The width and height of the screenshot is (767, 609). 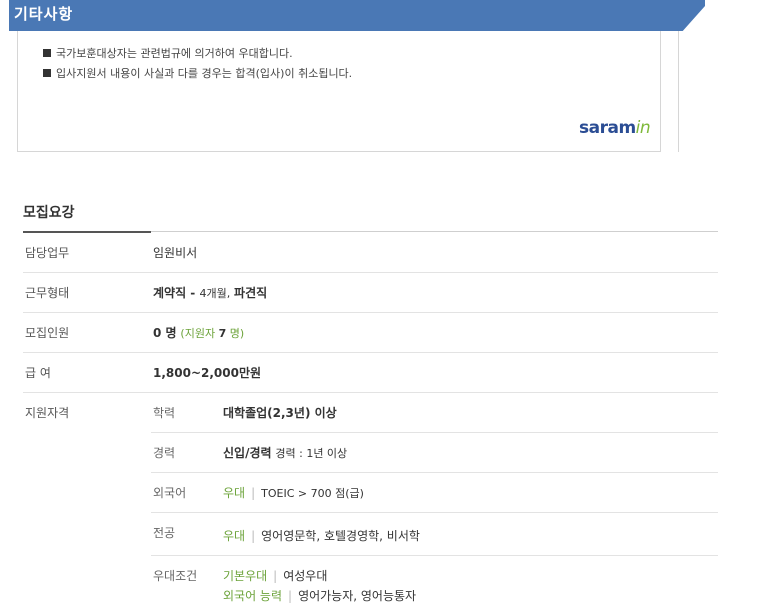 What do you see at coordinates (164, 453) in the screenshot?
I see `career-label: 경력` at bounding box center [164, 453].